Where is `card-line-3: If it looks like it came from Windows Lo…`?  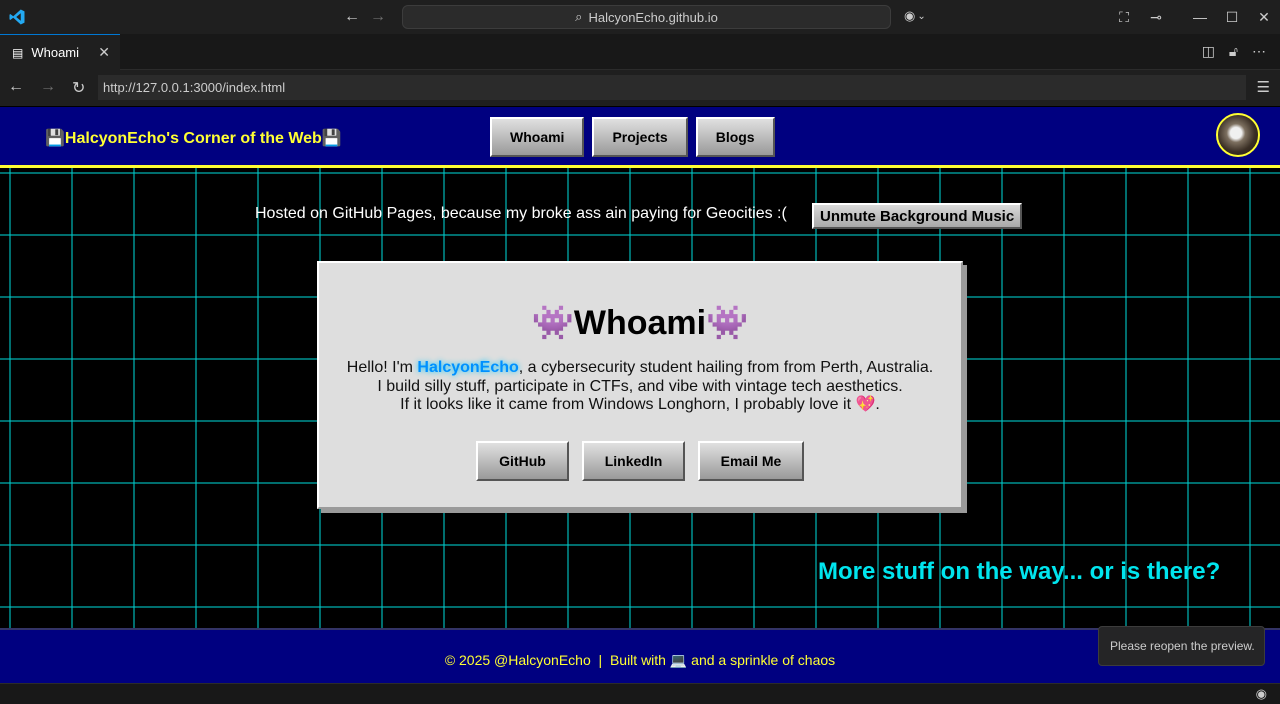 card-line-3: If it looks like it came from Windows Lo… is located at coordinates (640, 404).